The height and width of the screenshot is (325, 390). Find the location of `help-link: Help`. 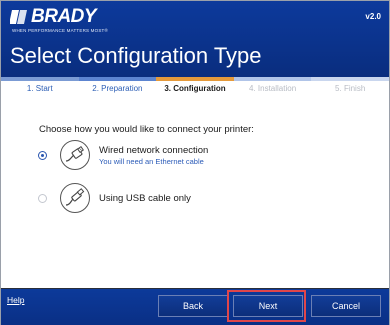

help-link: Help is located at coordinates (15, 300).